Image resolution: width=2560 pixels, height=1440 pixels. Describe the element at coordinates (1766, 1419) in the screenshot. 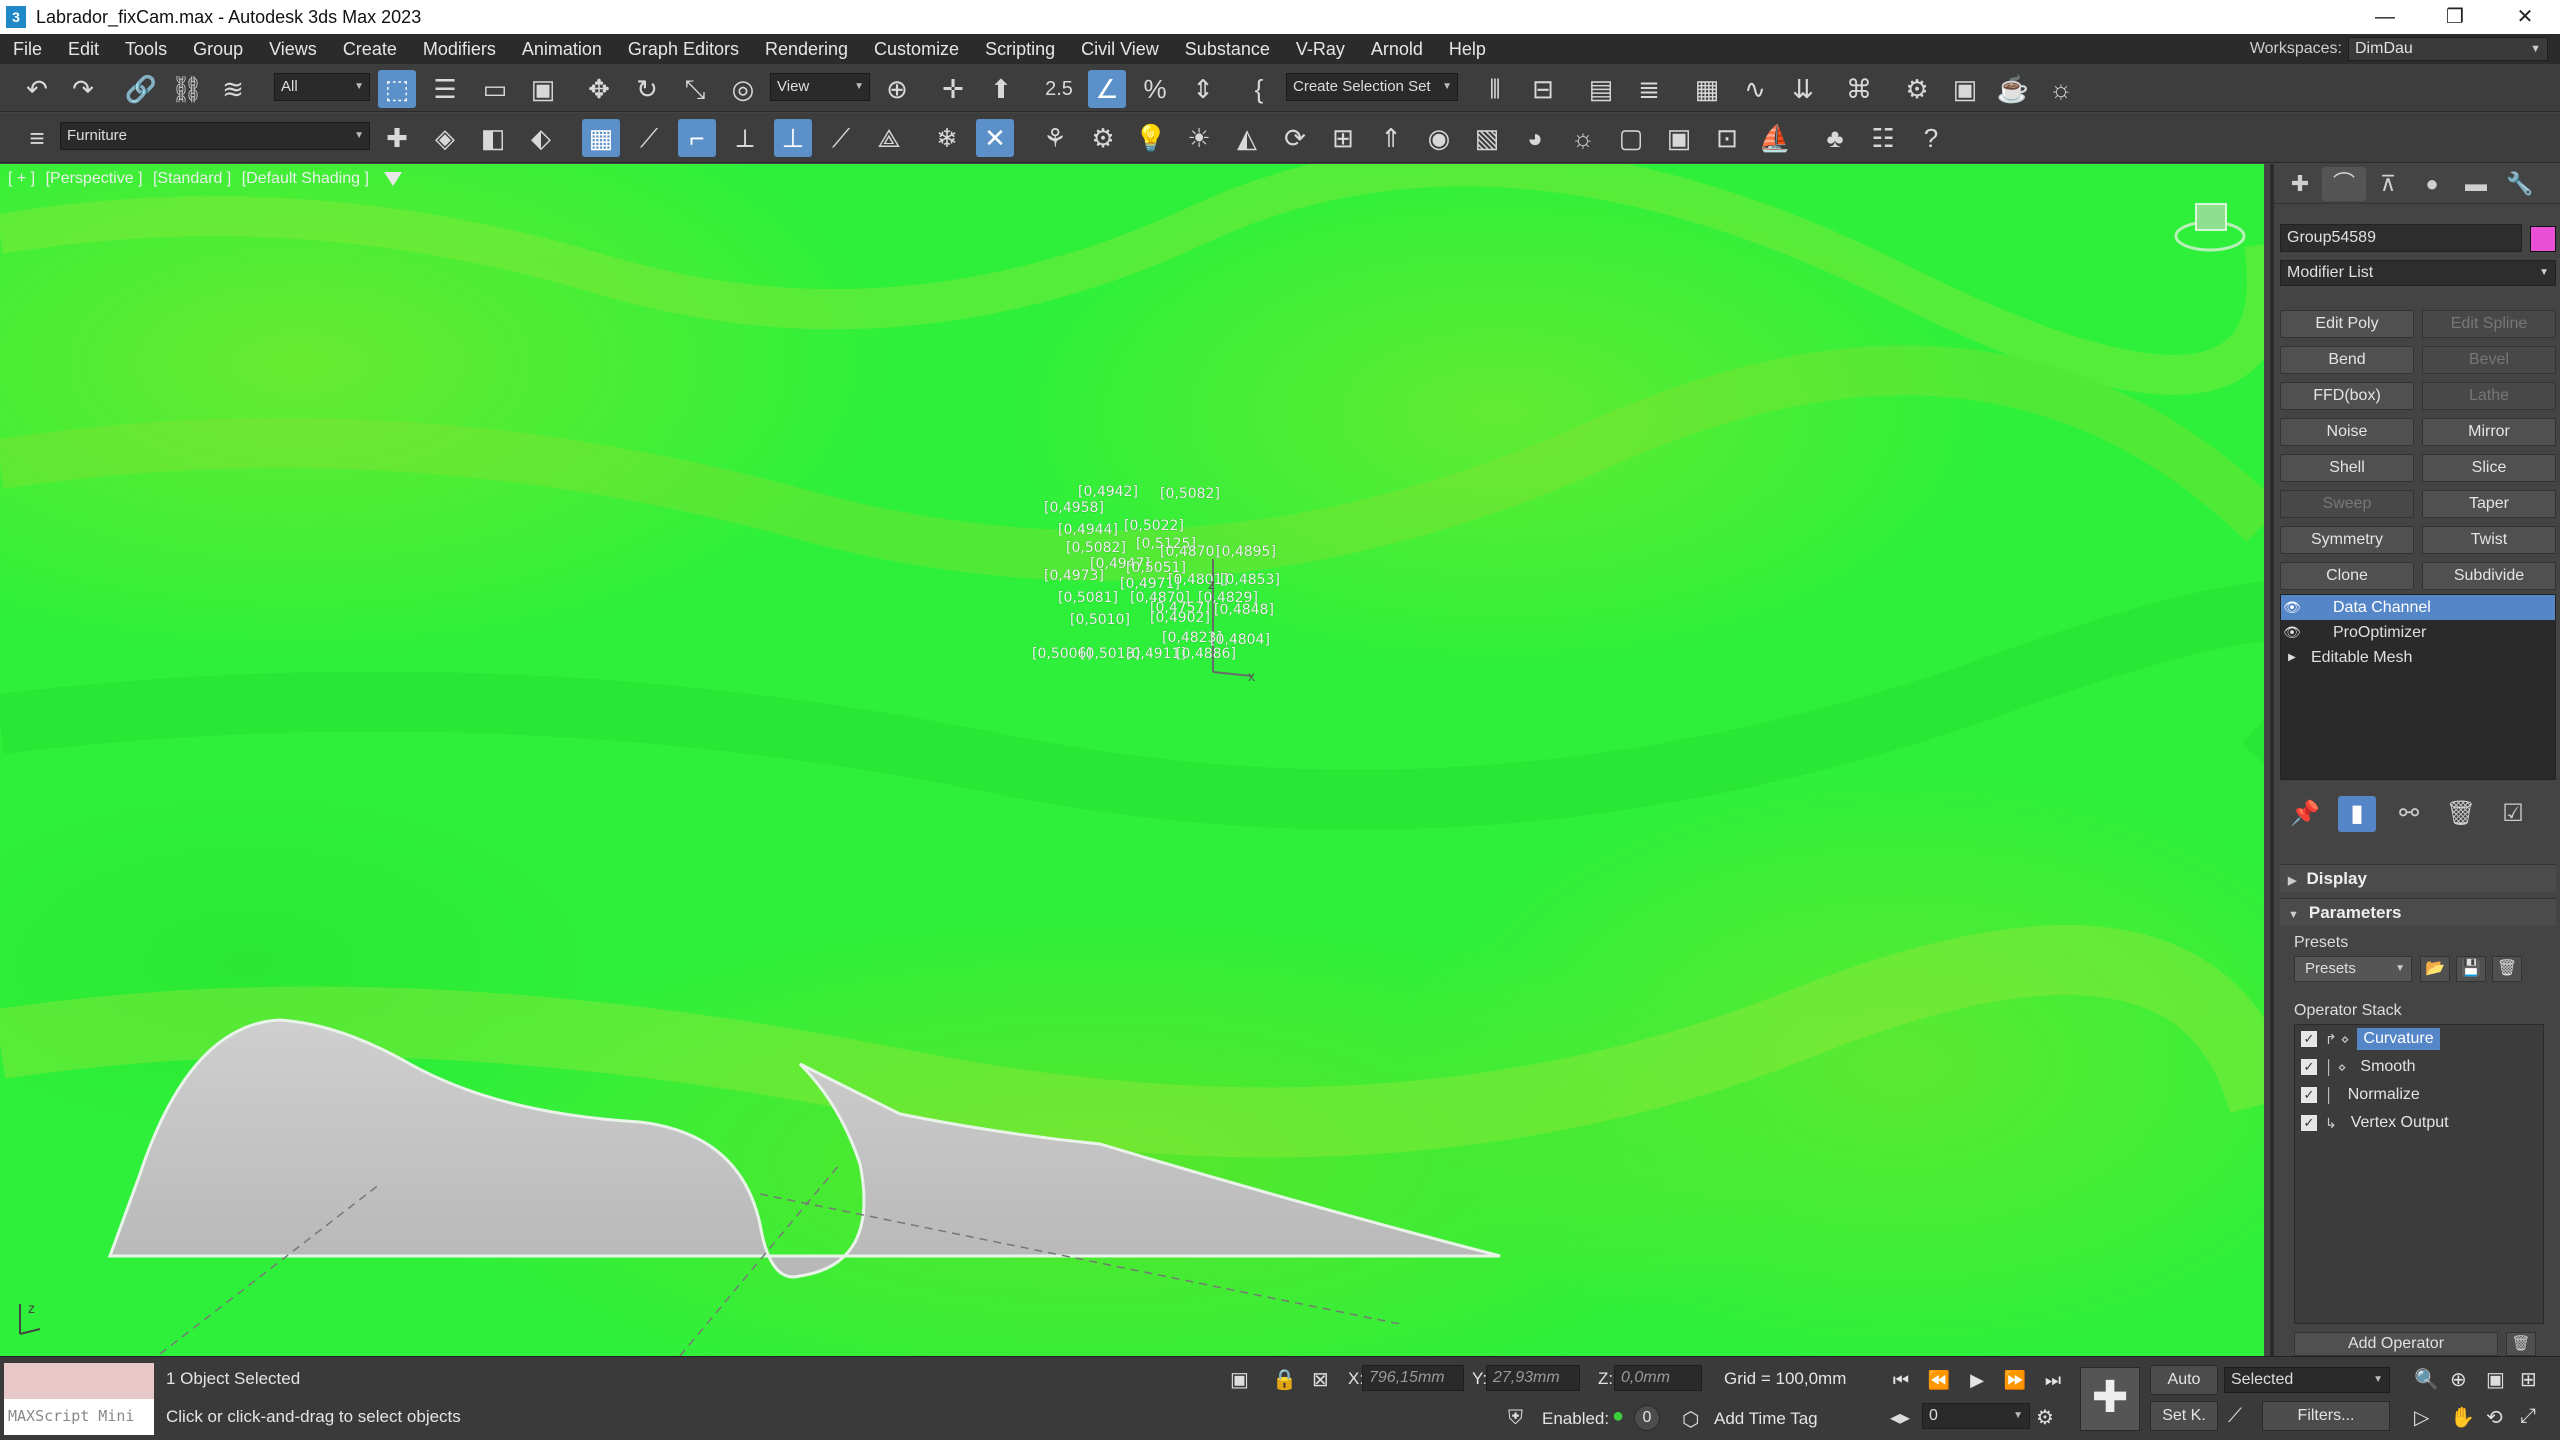

I see `add-time-tag-button: Add Time Tag` at that location.